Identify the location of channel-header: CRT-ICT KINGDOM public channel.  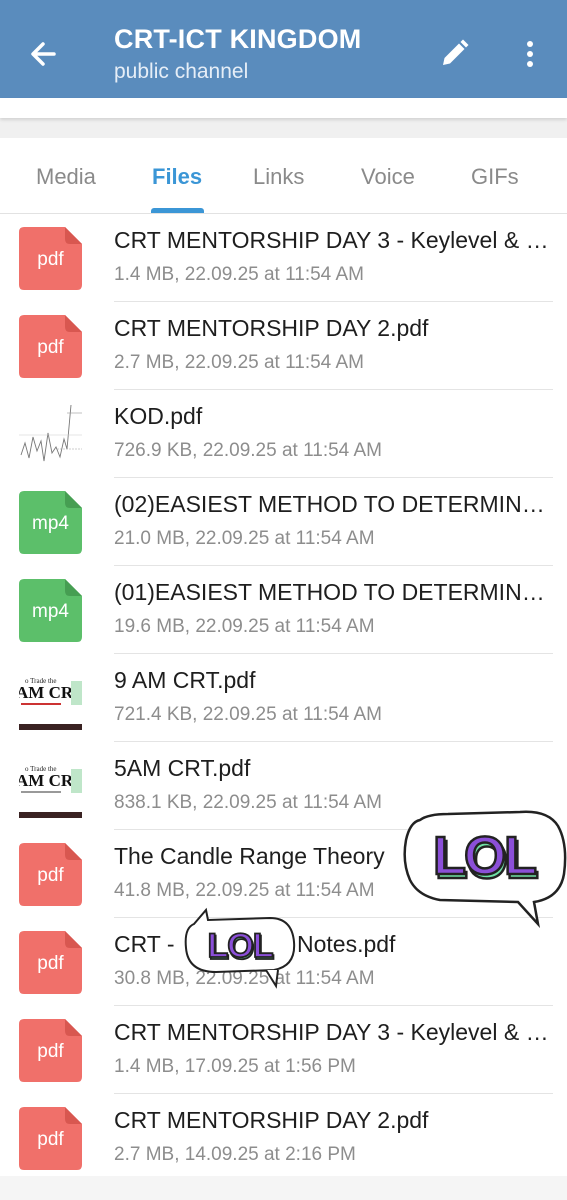
(283, 49).